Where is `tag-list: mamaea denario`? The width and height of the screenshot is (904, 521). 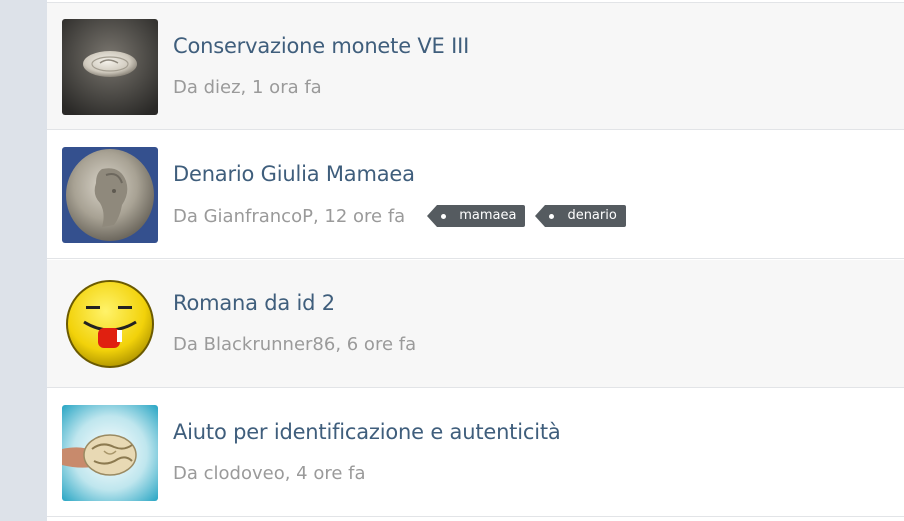
tag-list: mamaea denario is located at coordinates (526, 216).